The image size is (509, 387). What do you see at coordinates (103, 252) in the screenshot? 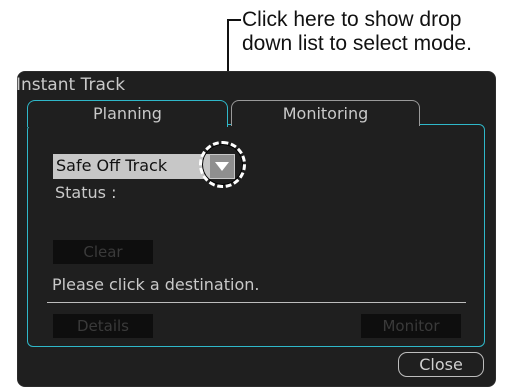
I see `clear-button: Clear` at bounding box center [103, 252].